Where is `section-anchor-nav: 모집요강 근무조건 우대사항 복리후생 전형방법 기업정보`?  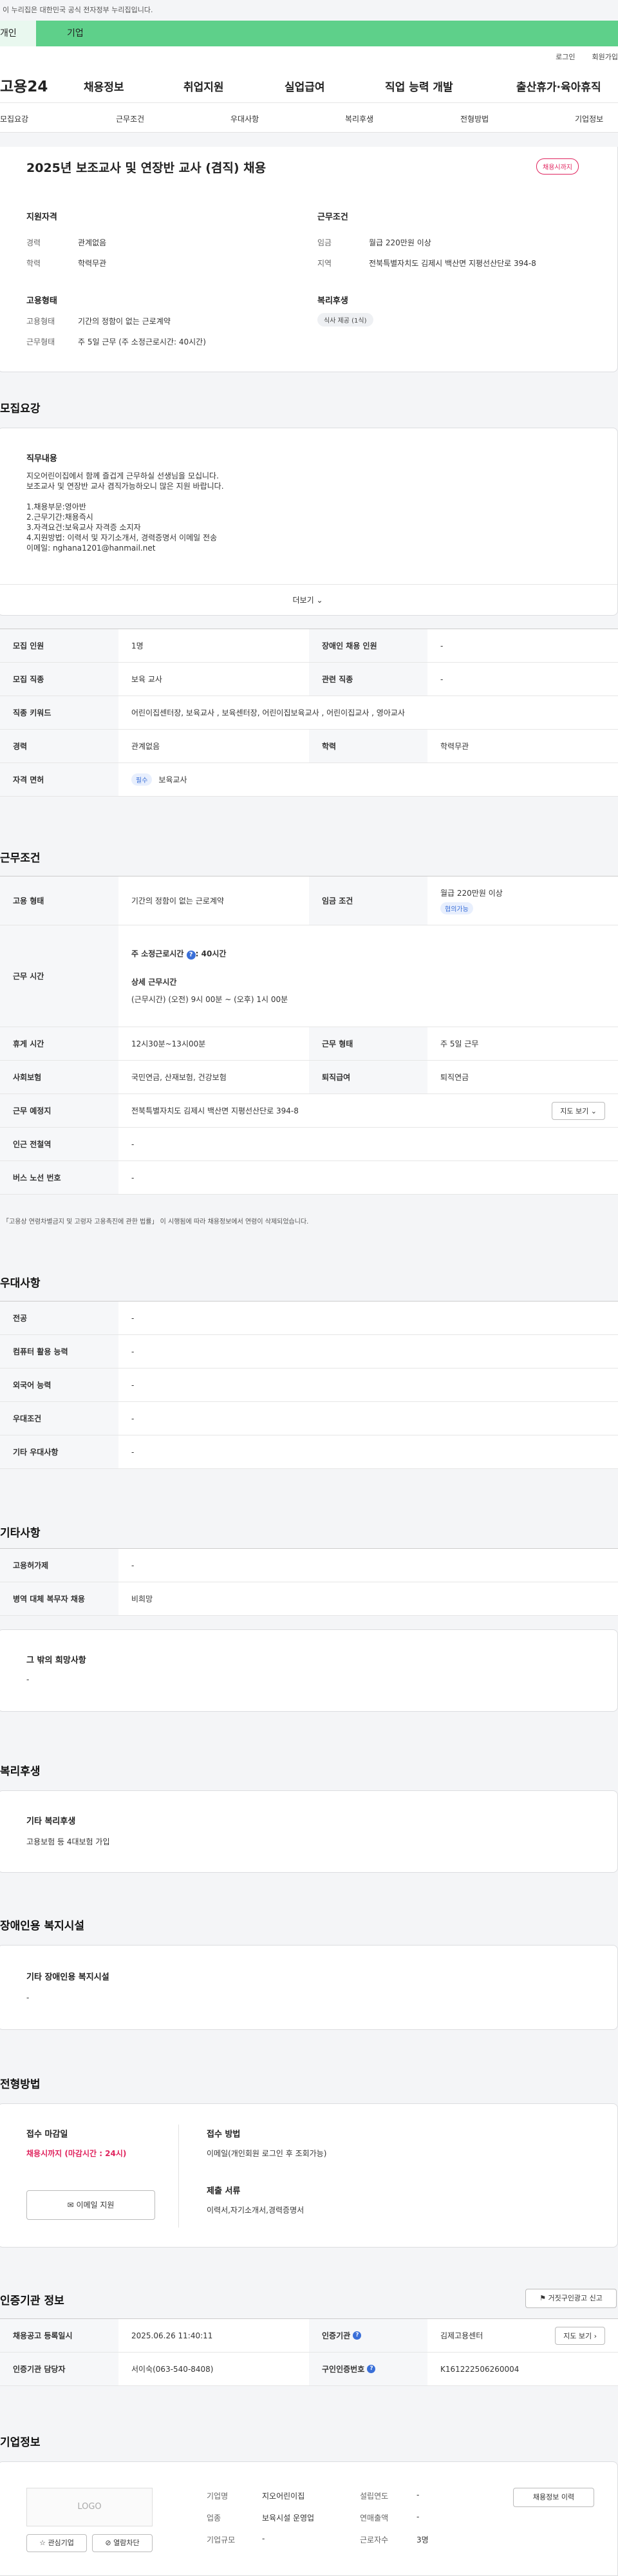
section-anchor-nav: 모집요강 근무조건 우대사항 복리후생 전형방법 기업정보 is located at coordinates (309, 118).